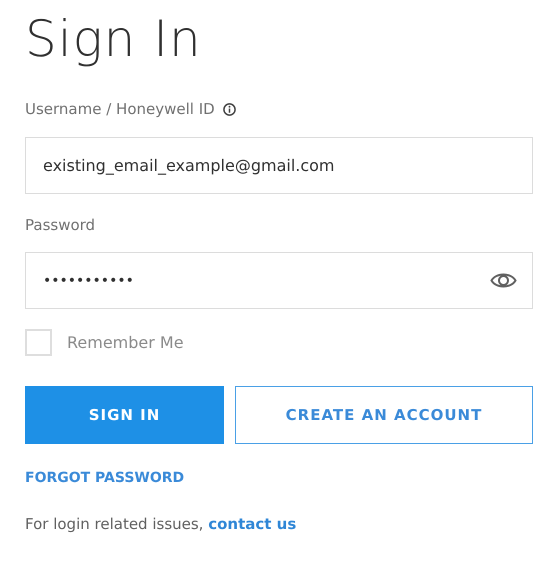 The image size is (557, 576). I want to click on password-field: •••••••••••, so click(279, 280).